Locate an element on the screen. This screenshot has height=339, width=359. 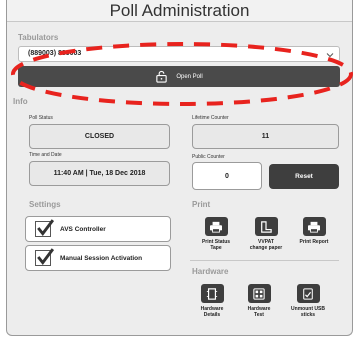
print-report-button: Print Report is located at coordinates (314, 231).